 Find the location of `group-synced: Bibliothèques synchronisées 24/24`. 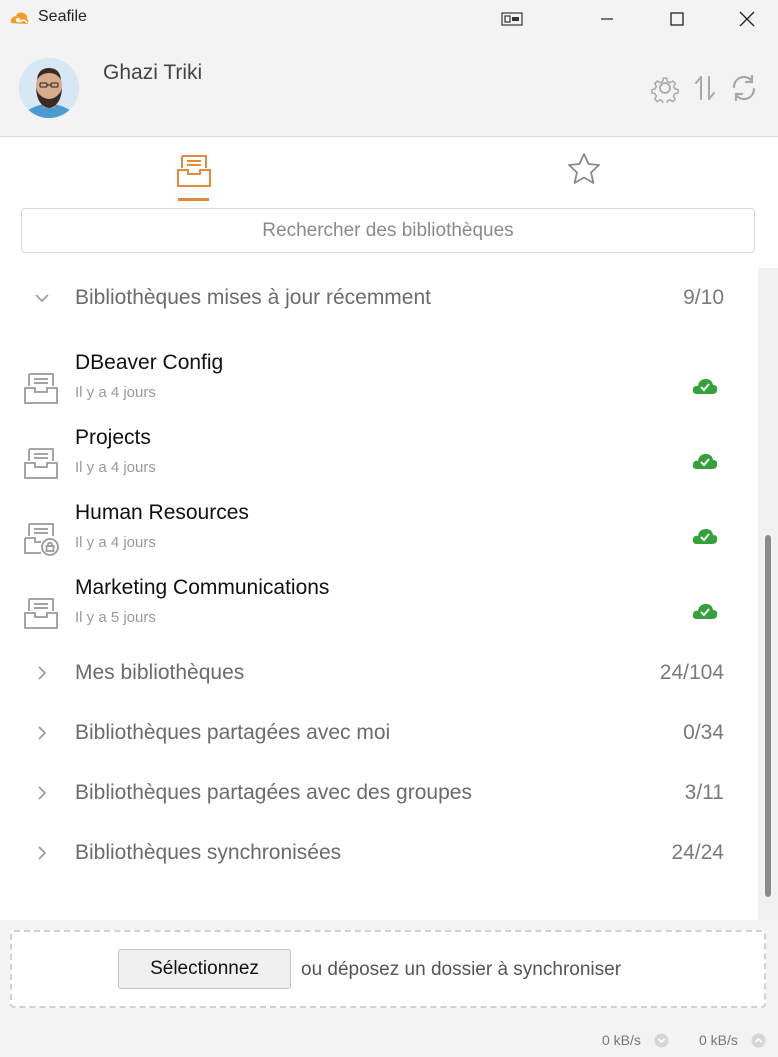

group-synced: Bibliothèques synchronisées 24/24 is located at coordinates (380, 853).